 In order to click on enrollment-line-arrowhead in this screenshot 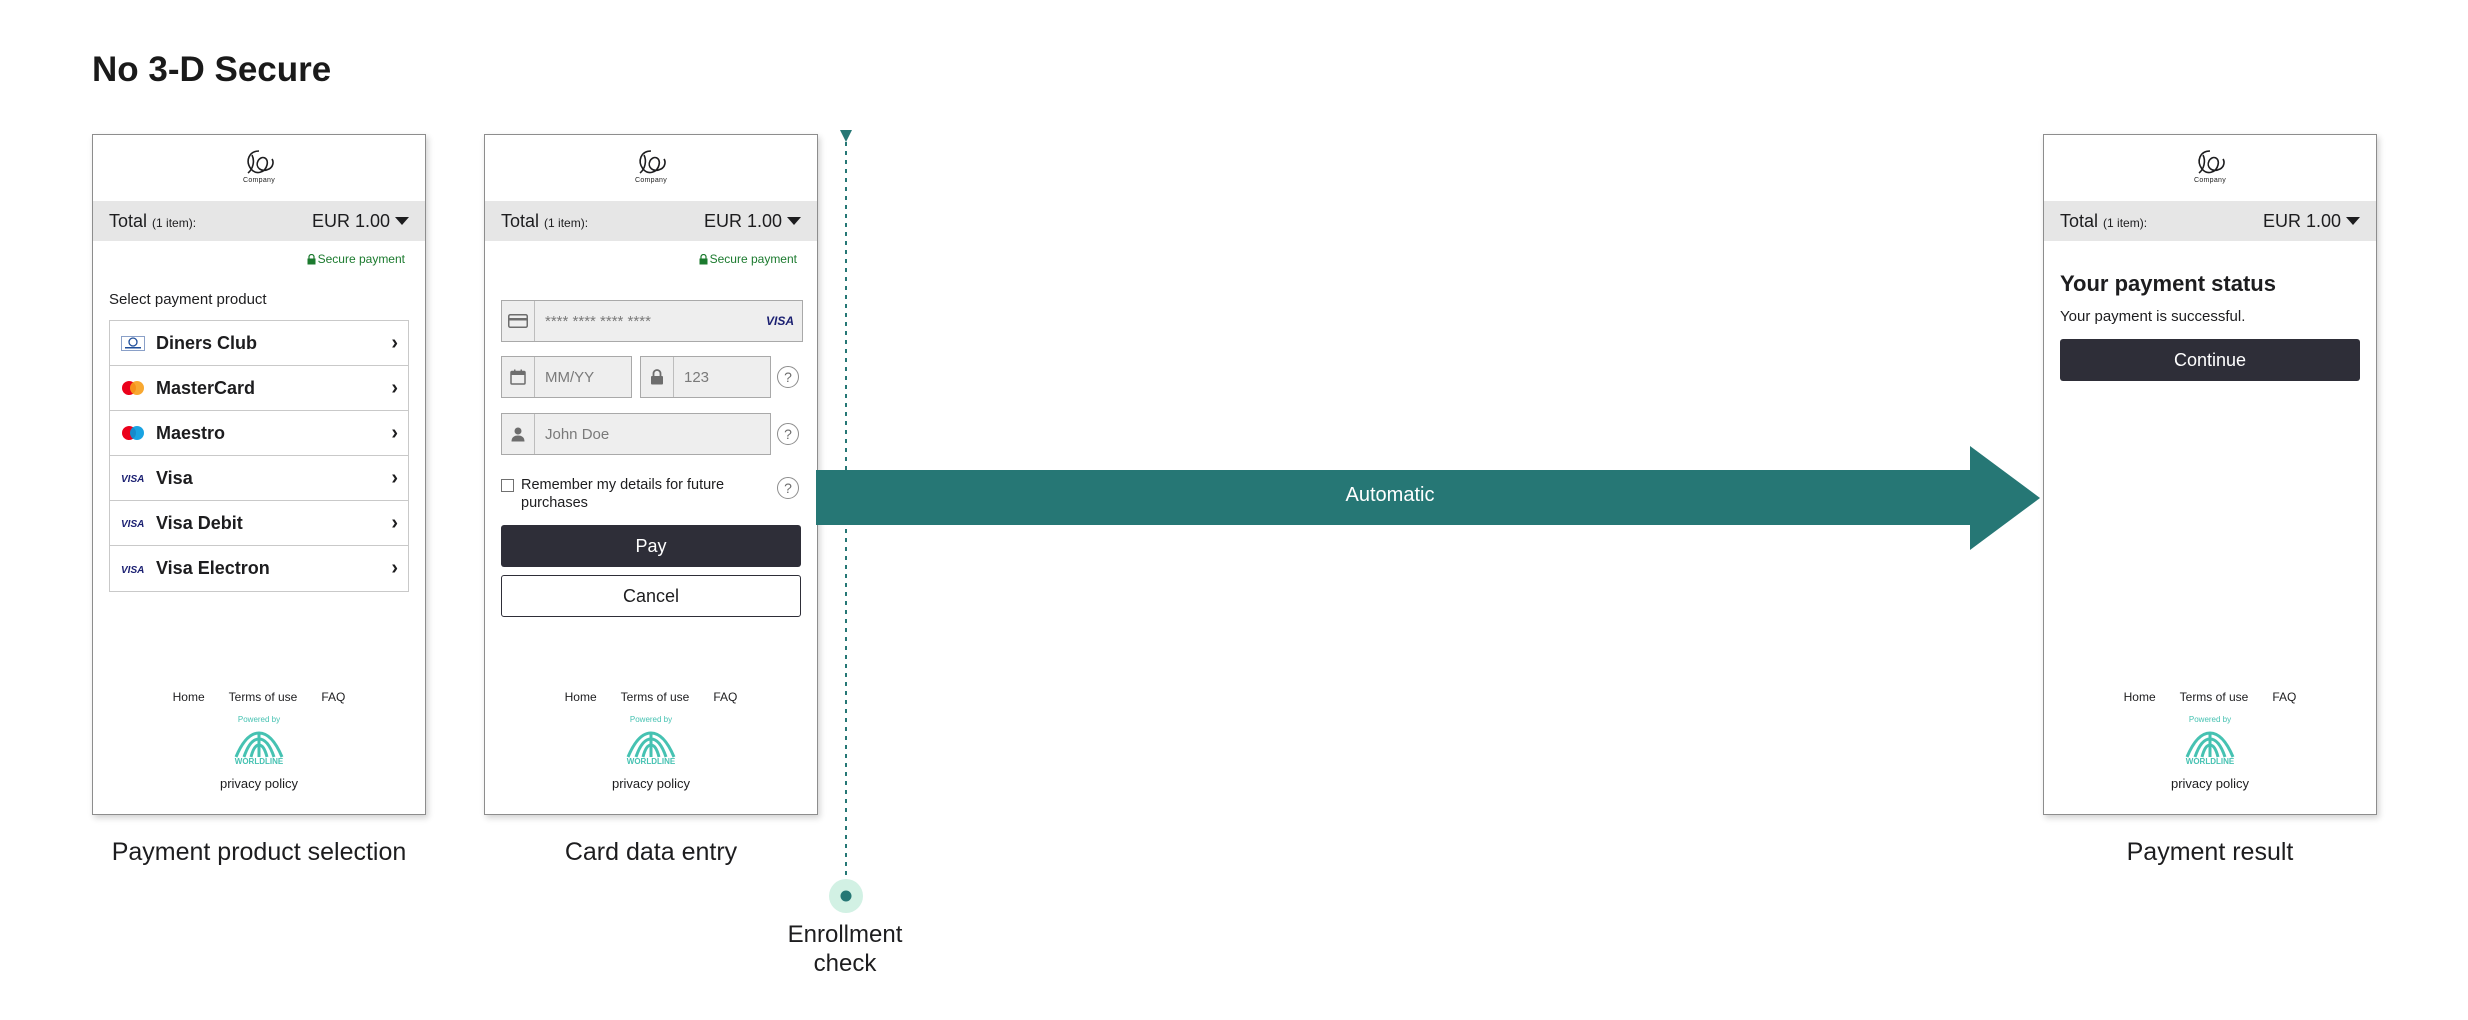, I will do `click(846, 136)`.